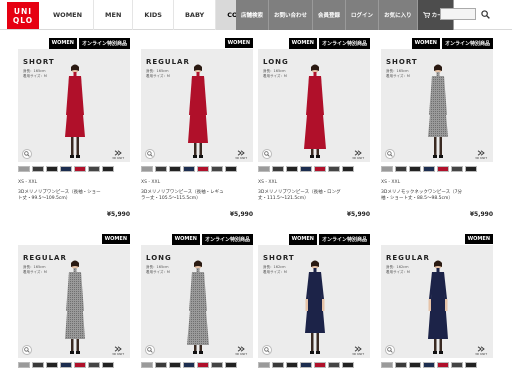 This screenshot has height=391, width=512. What do you see at coordinates (195, 15) in the screenshot?
I see `nav-baby: BABY` at bounding box center [195, 15].